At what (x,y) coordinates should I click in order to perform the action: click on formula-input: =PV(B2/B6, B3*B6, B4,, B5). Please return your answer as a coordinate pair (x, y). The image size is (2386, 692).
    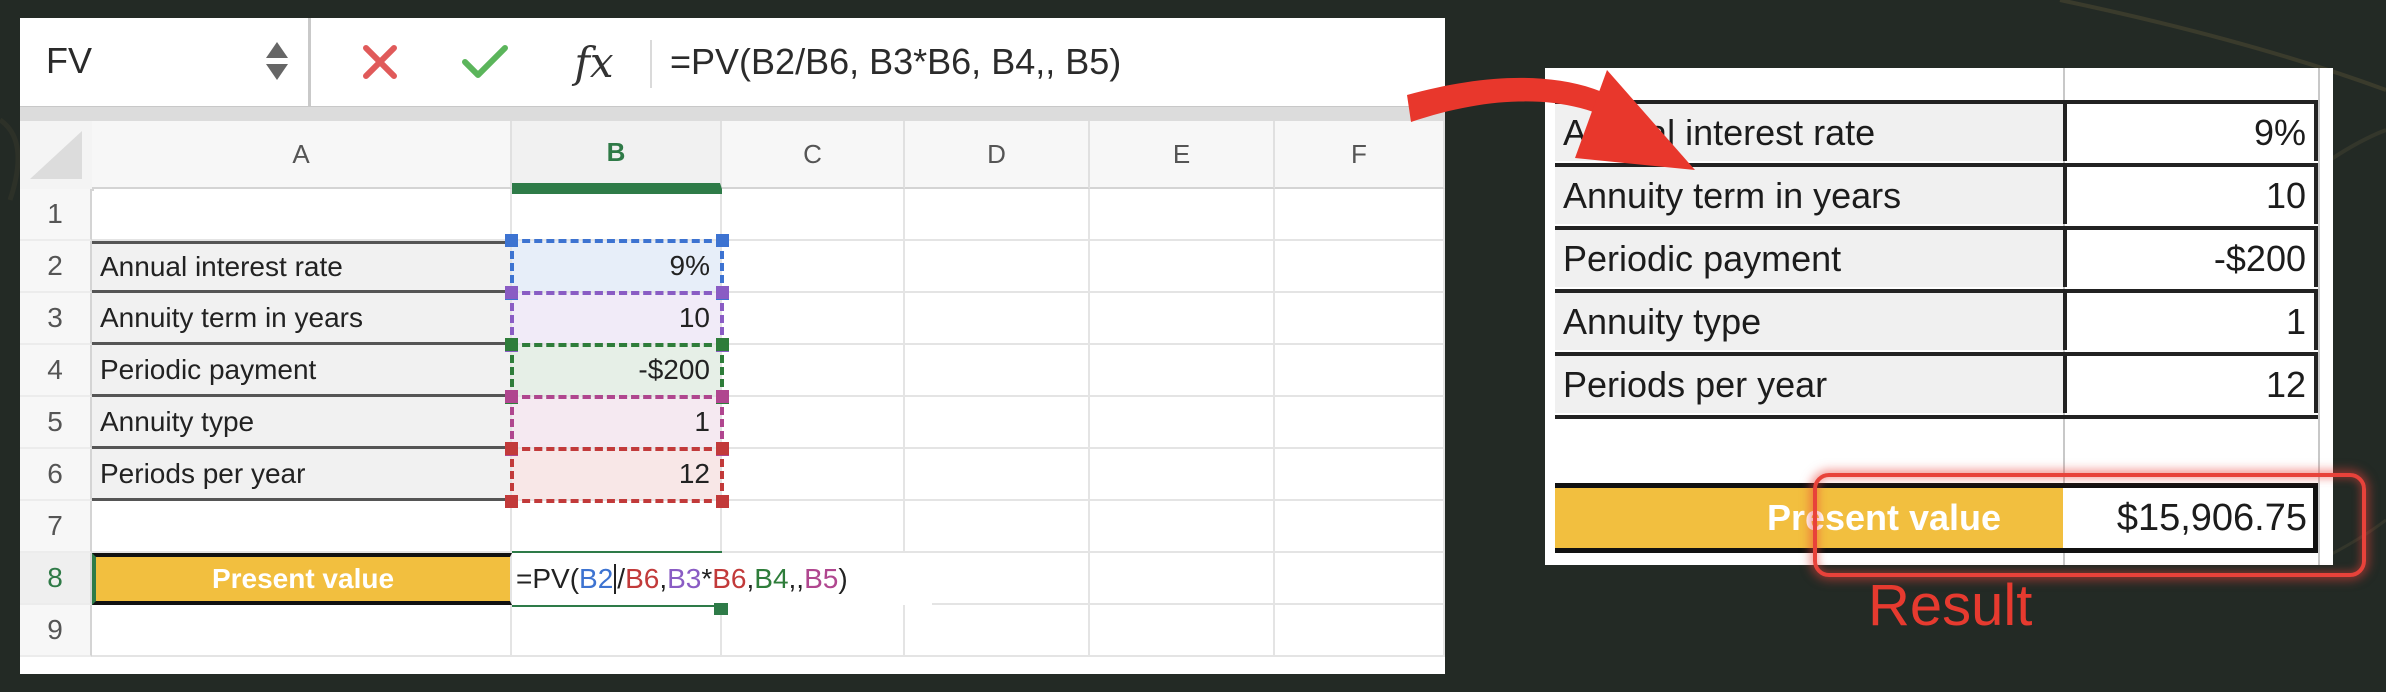
    Looking at the image, I should click on (1051, 62).